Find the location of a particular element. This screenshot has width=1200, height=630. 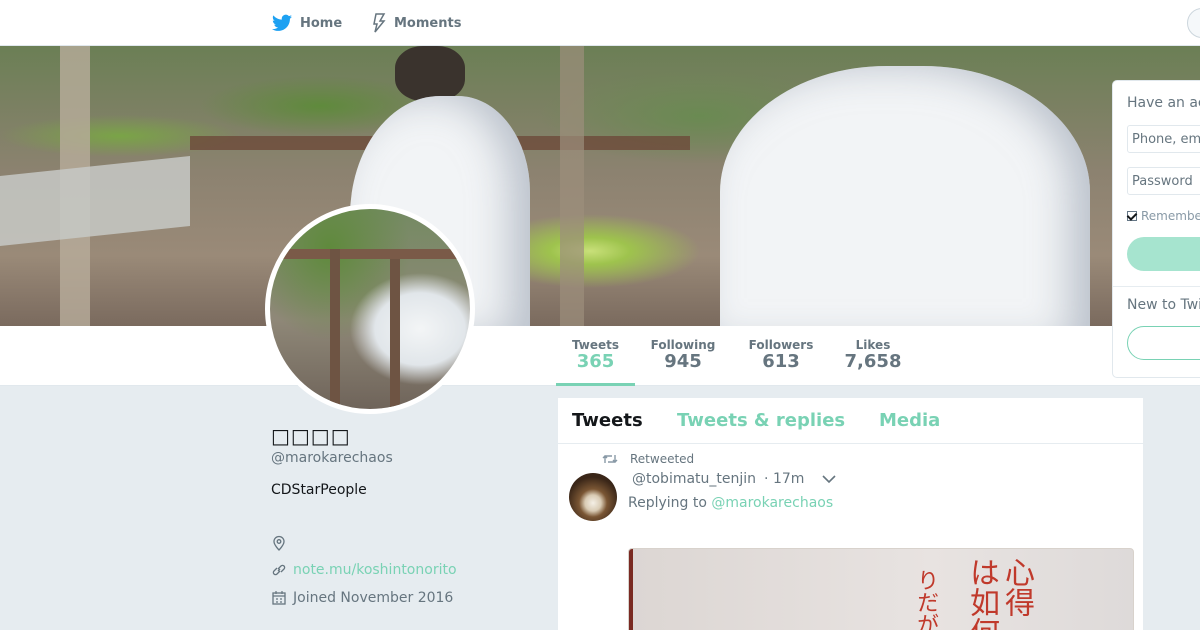

password-input: Password is located at coordinates (1163, 181).